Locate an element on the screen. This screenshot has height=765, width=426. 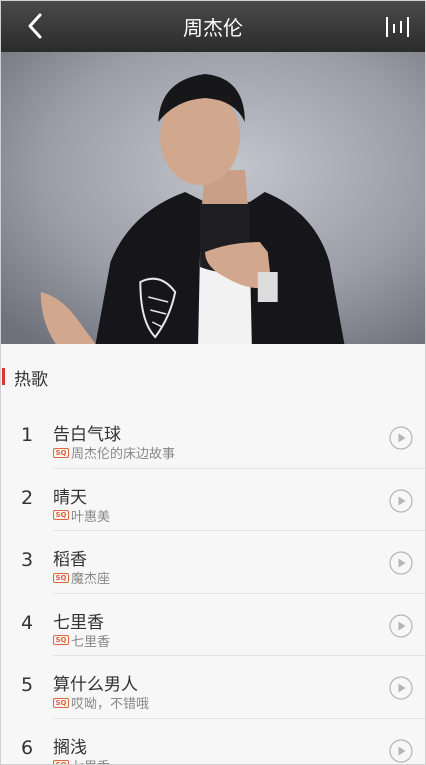
section-accent-bar is located at coordinates (3, 376).